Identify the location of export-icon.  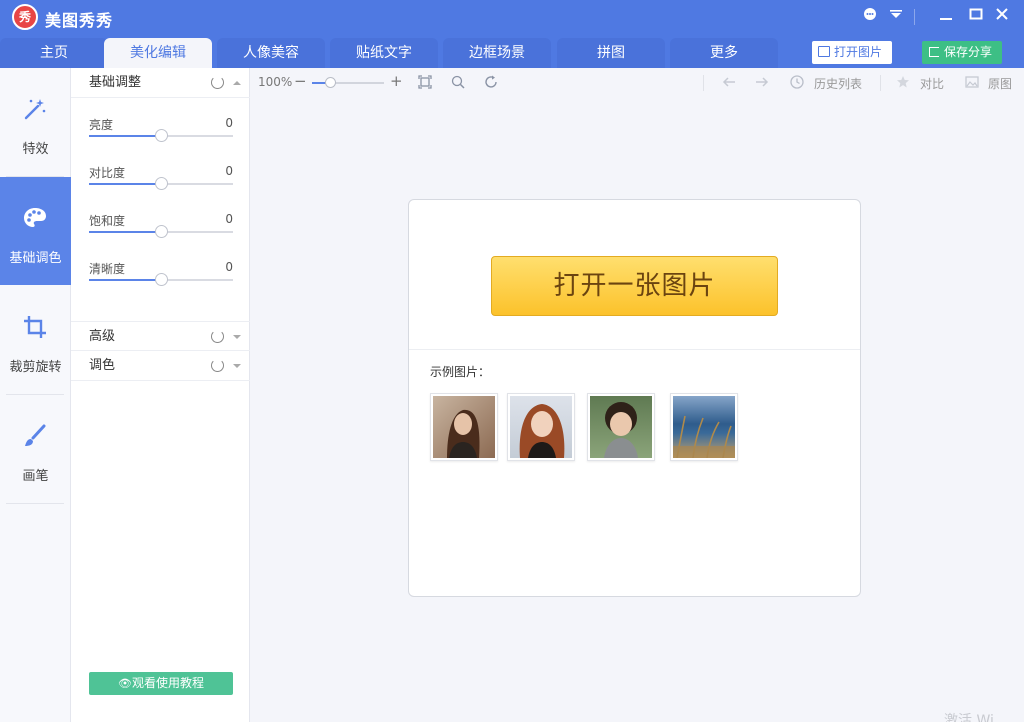
(934, 52).